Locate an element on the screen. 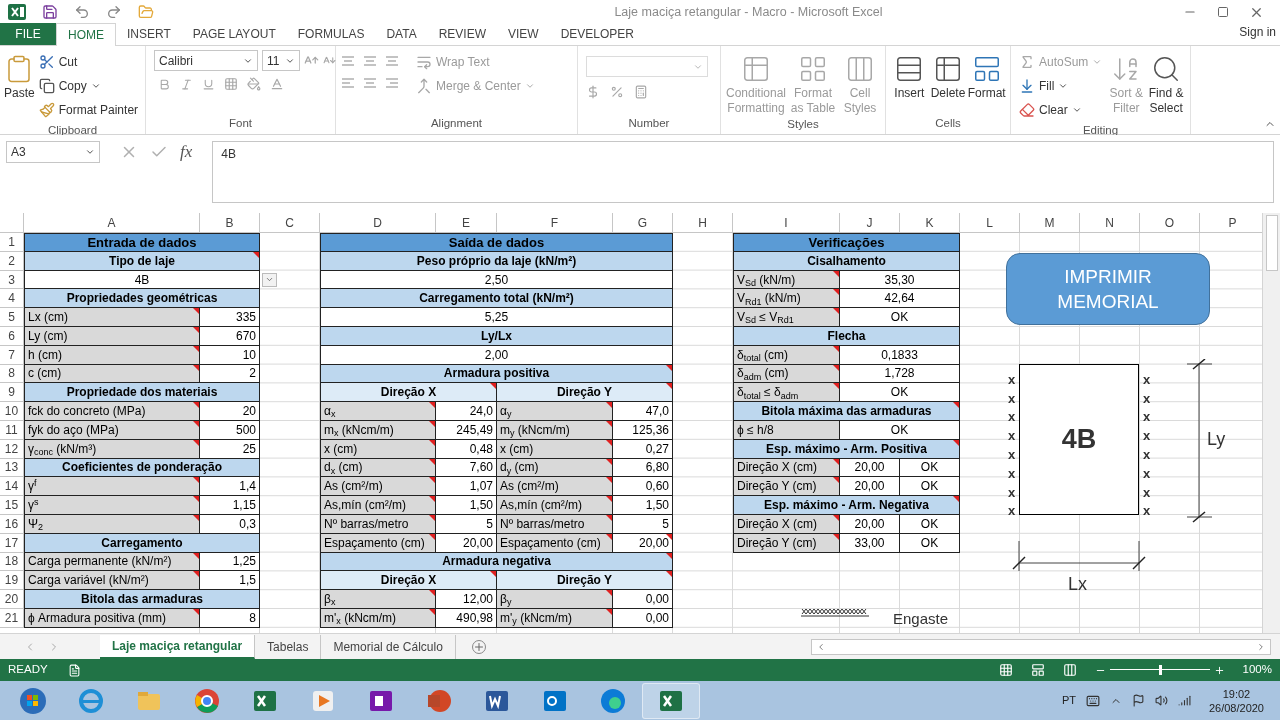 Image resolution: width=1280 pixels, height=720 pixels. column-header: O is located at coordinates (1170, 223).